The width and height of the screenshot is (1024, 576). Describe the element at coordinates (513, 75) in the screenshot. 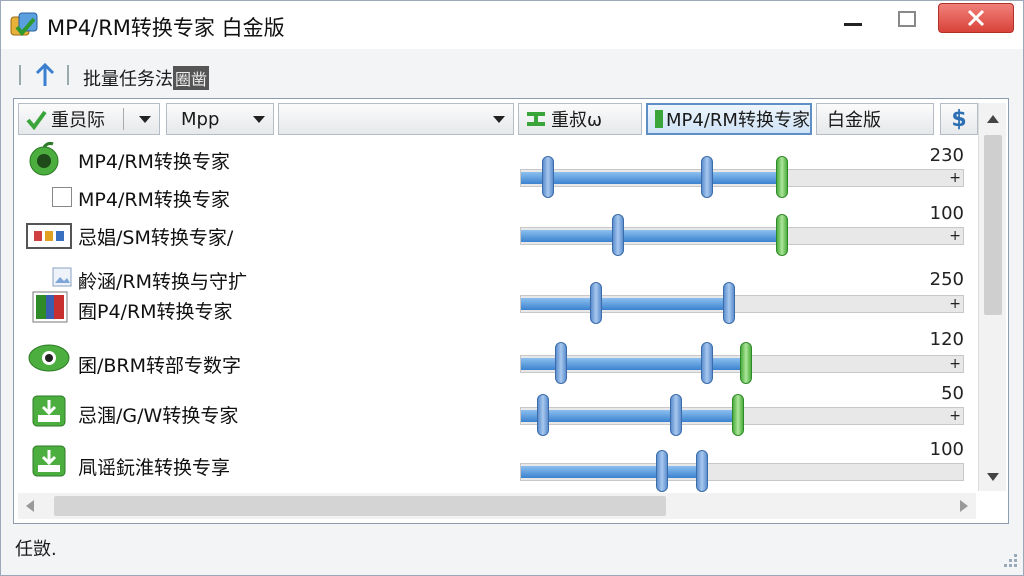

I see `tab-row: 批量任务法 圈凿` at that location.